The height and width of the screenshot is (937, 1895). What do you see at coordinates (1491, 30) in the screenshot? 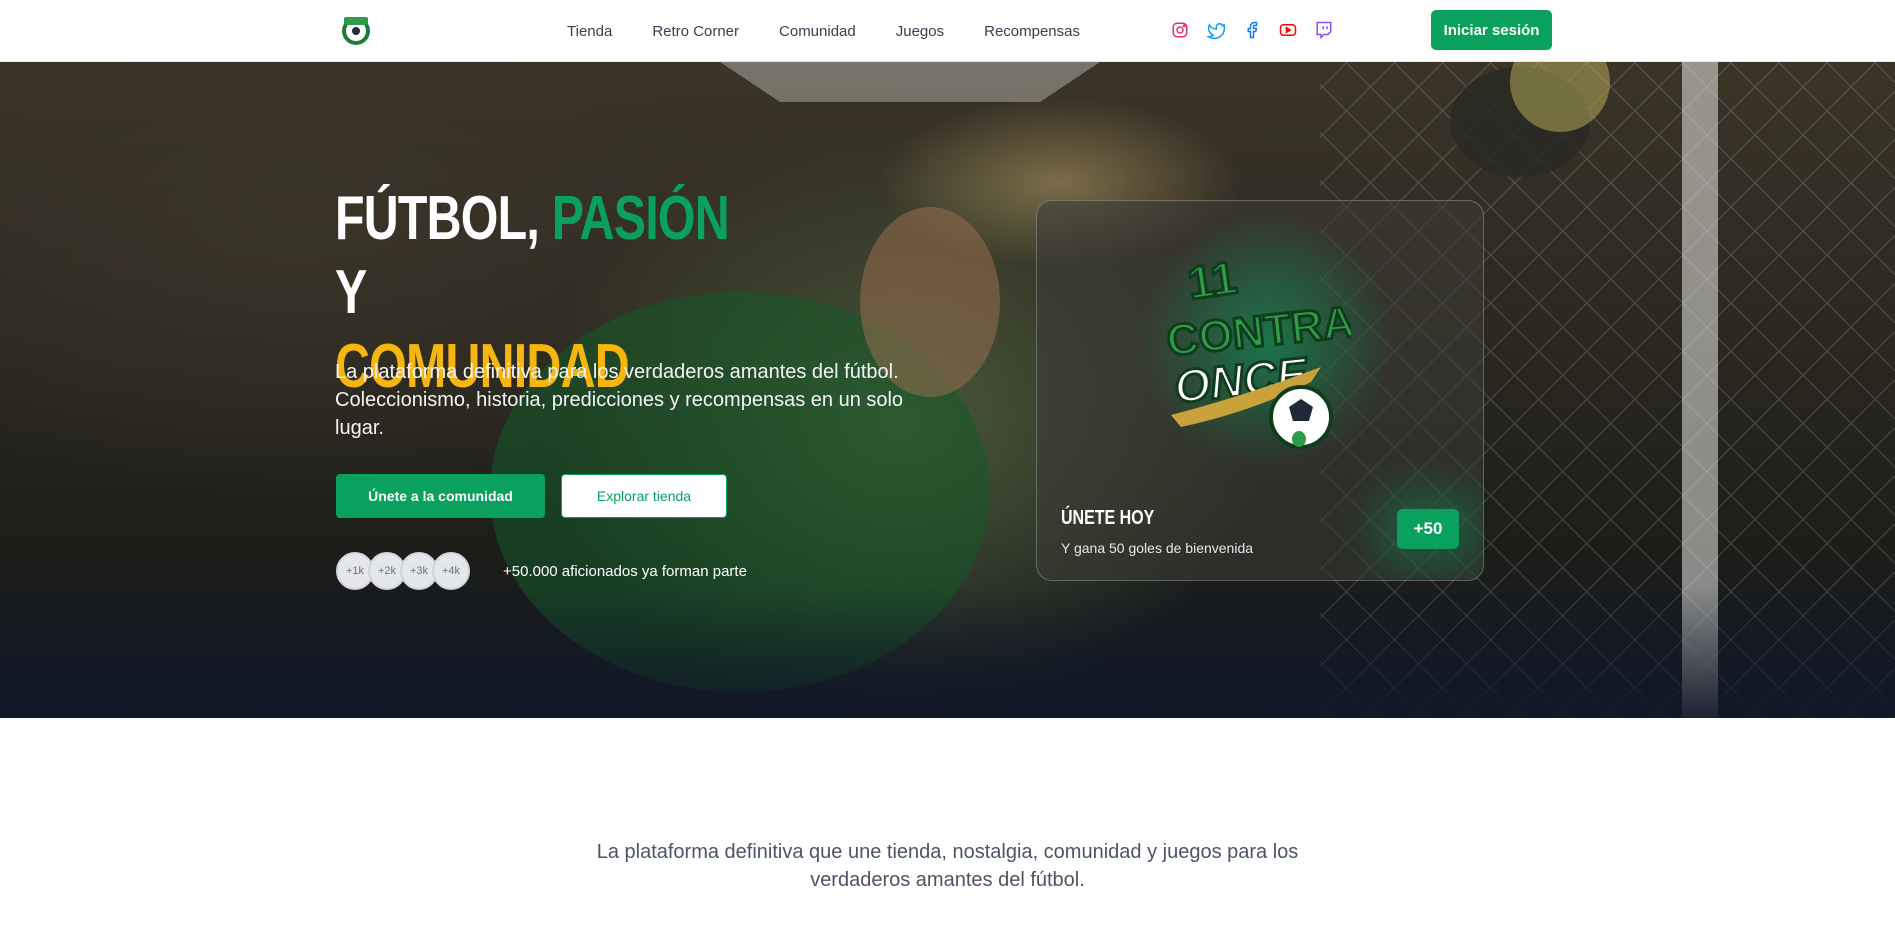
I see `login-button: Iniciar sesión` at bounding box center [1491, 30].